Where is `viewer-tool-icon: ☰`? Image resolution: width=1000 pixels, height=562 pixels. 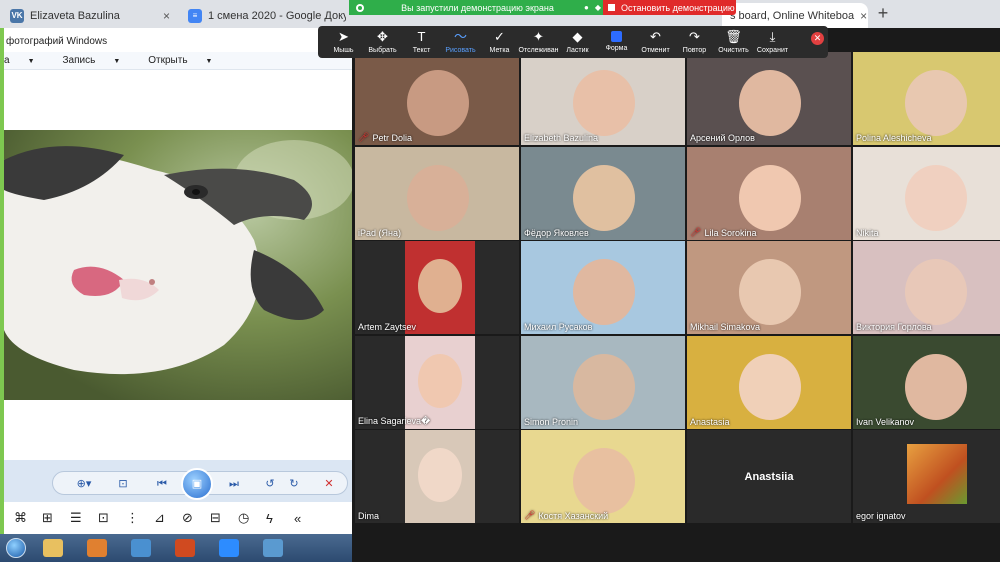
viewer-tool-icon: ☰ is located at coordinates (84, 518).